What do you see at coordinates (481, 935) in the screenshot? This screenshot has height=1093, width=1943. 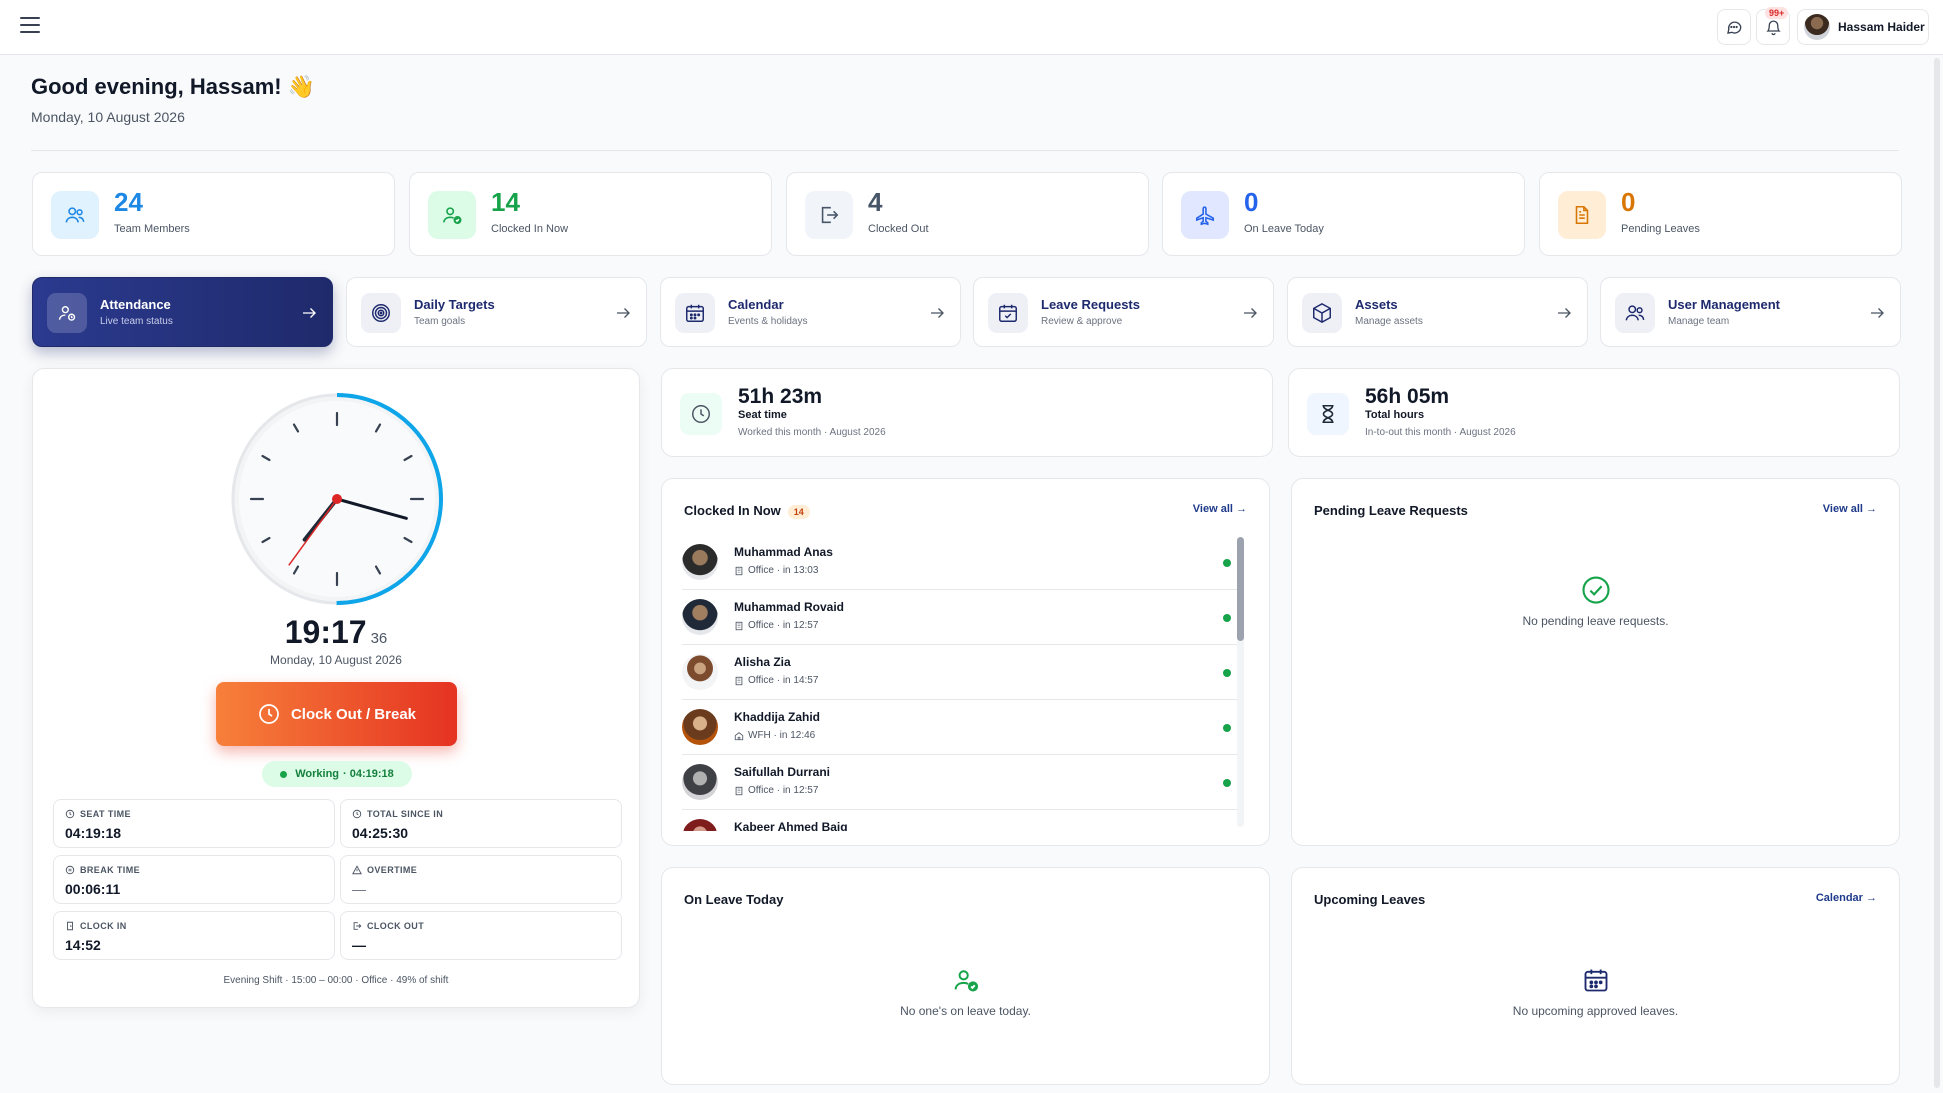 I see `clock-out-stat: CLOCK OUT —` at bounding box center [481, 935].